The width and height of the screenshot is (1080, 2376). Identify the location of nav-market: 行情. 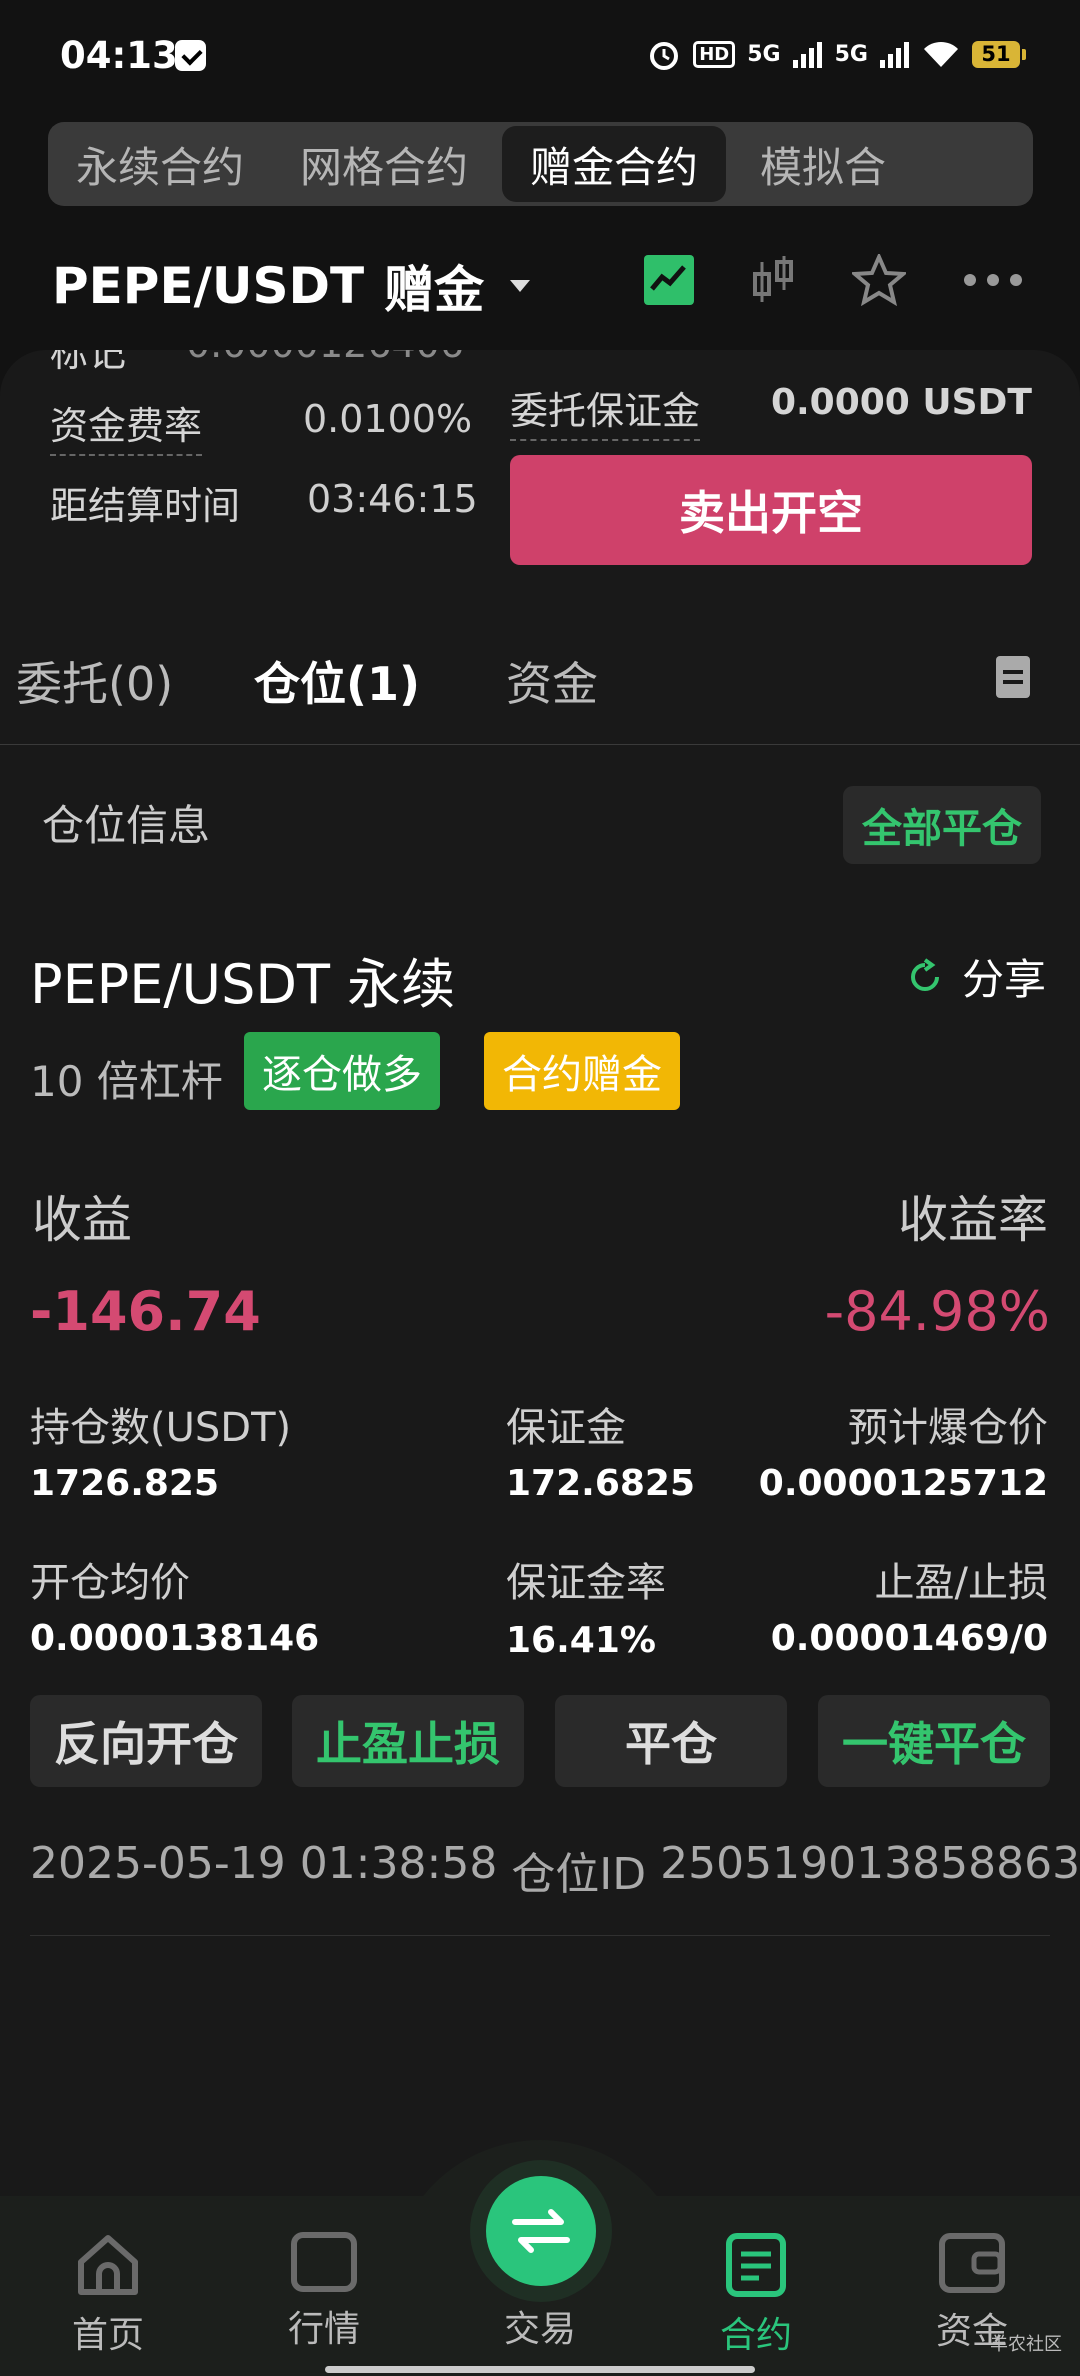
(324, 2274).